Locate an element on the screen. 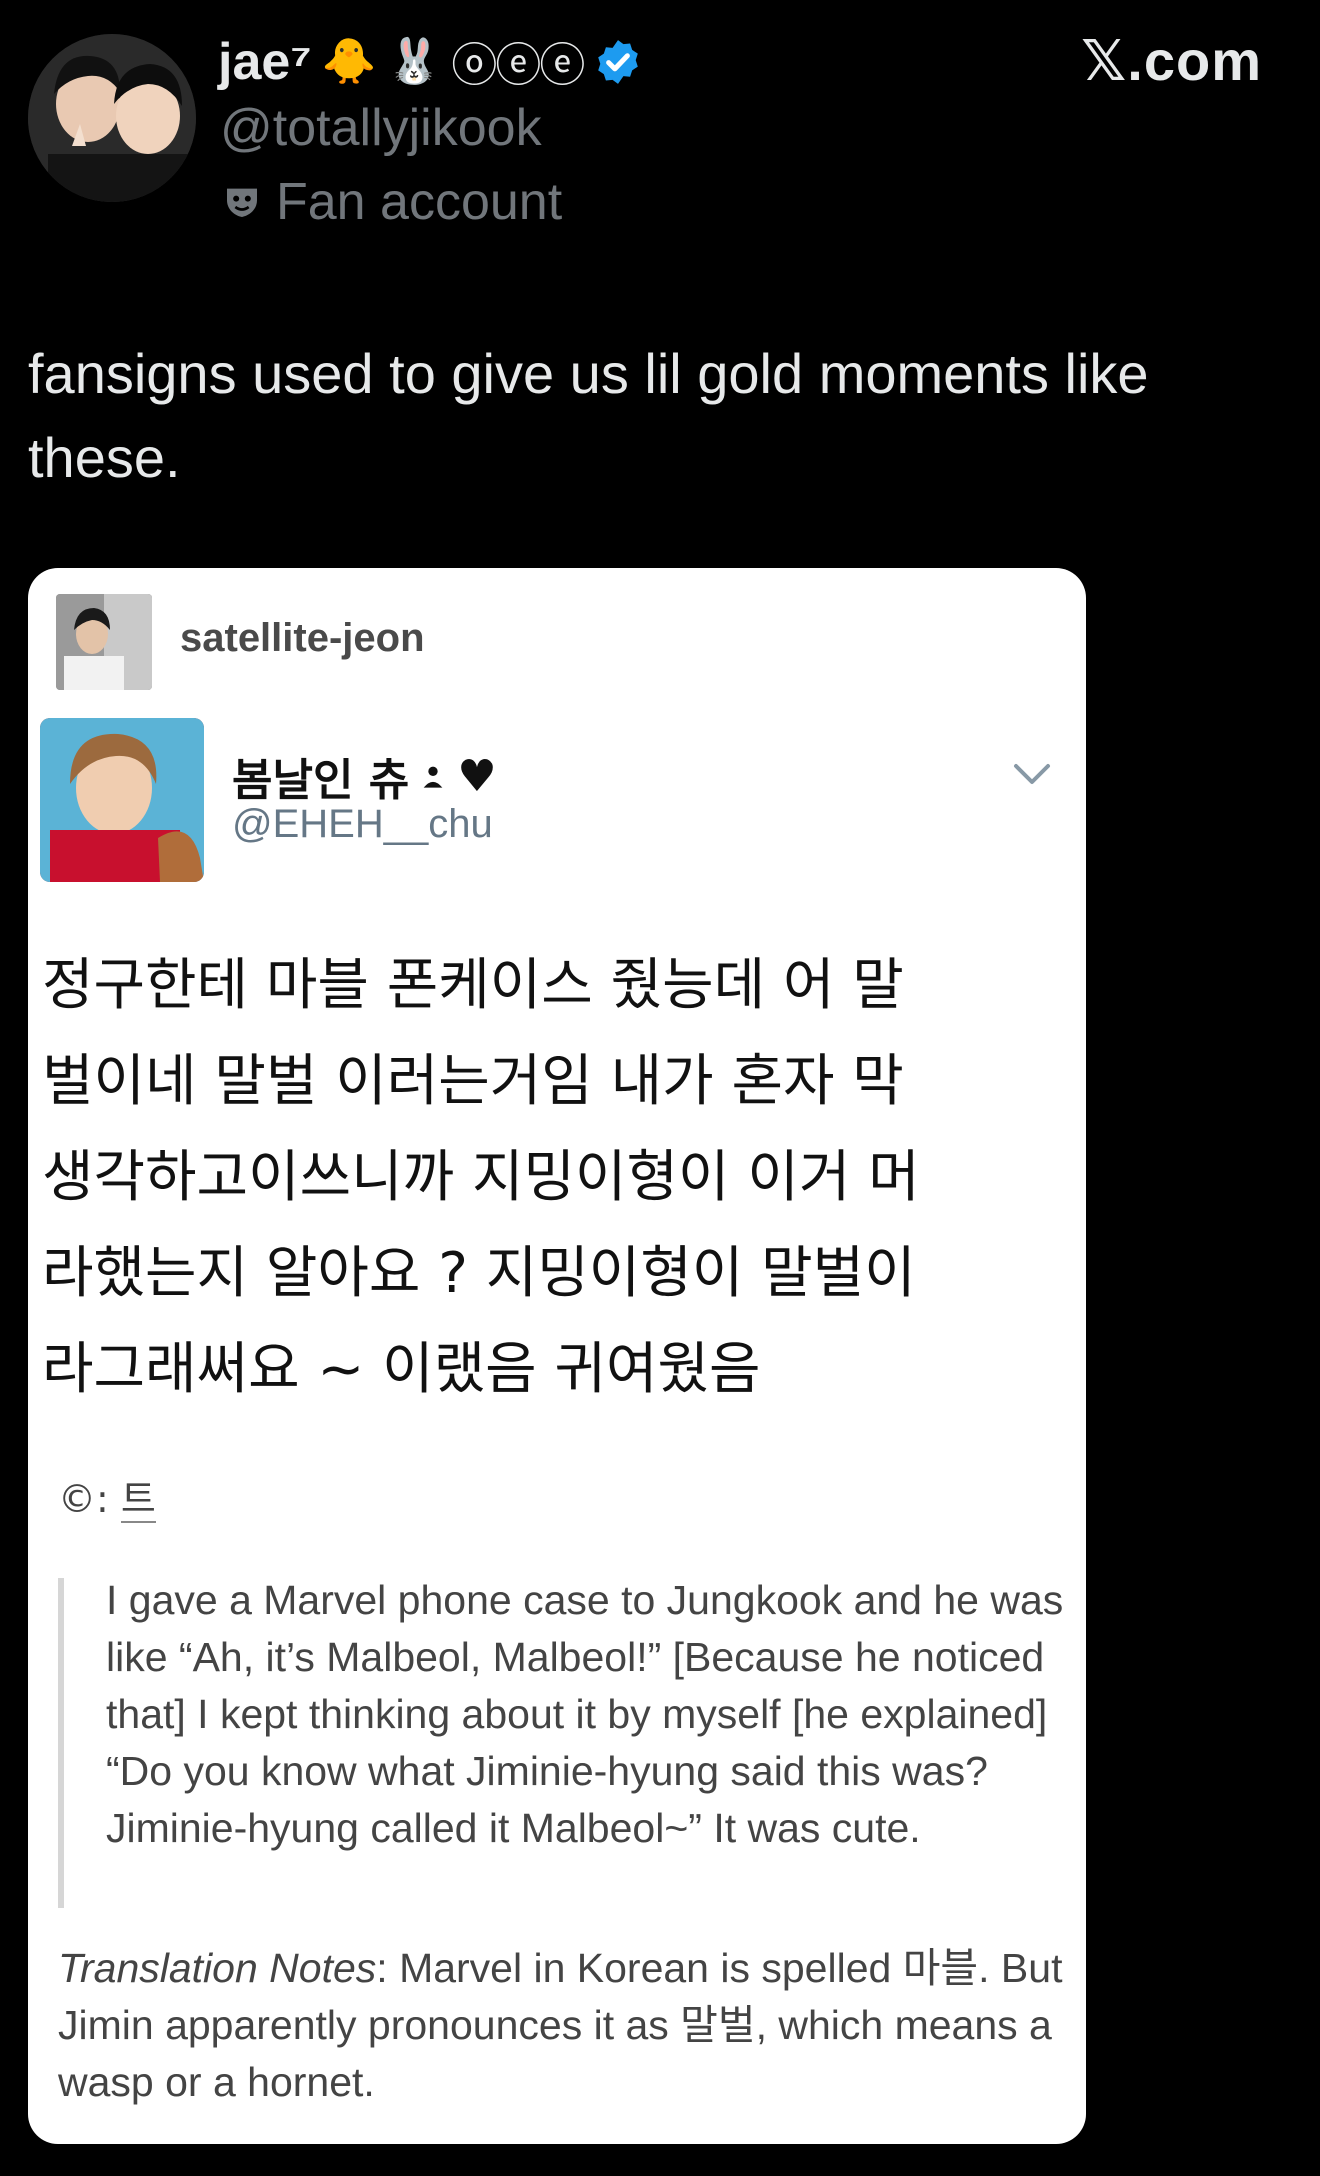 Image resolution: width=1320 pixels, height=2176 pixels. author-handle: @totallyjikook is located at coordinates (381, 128).